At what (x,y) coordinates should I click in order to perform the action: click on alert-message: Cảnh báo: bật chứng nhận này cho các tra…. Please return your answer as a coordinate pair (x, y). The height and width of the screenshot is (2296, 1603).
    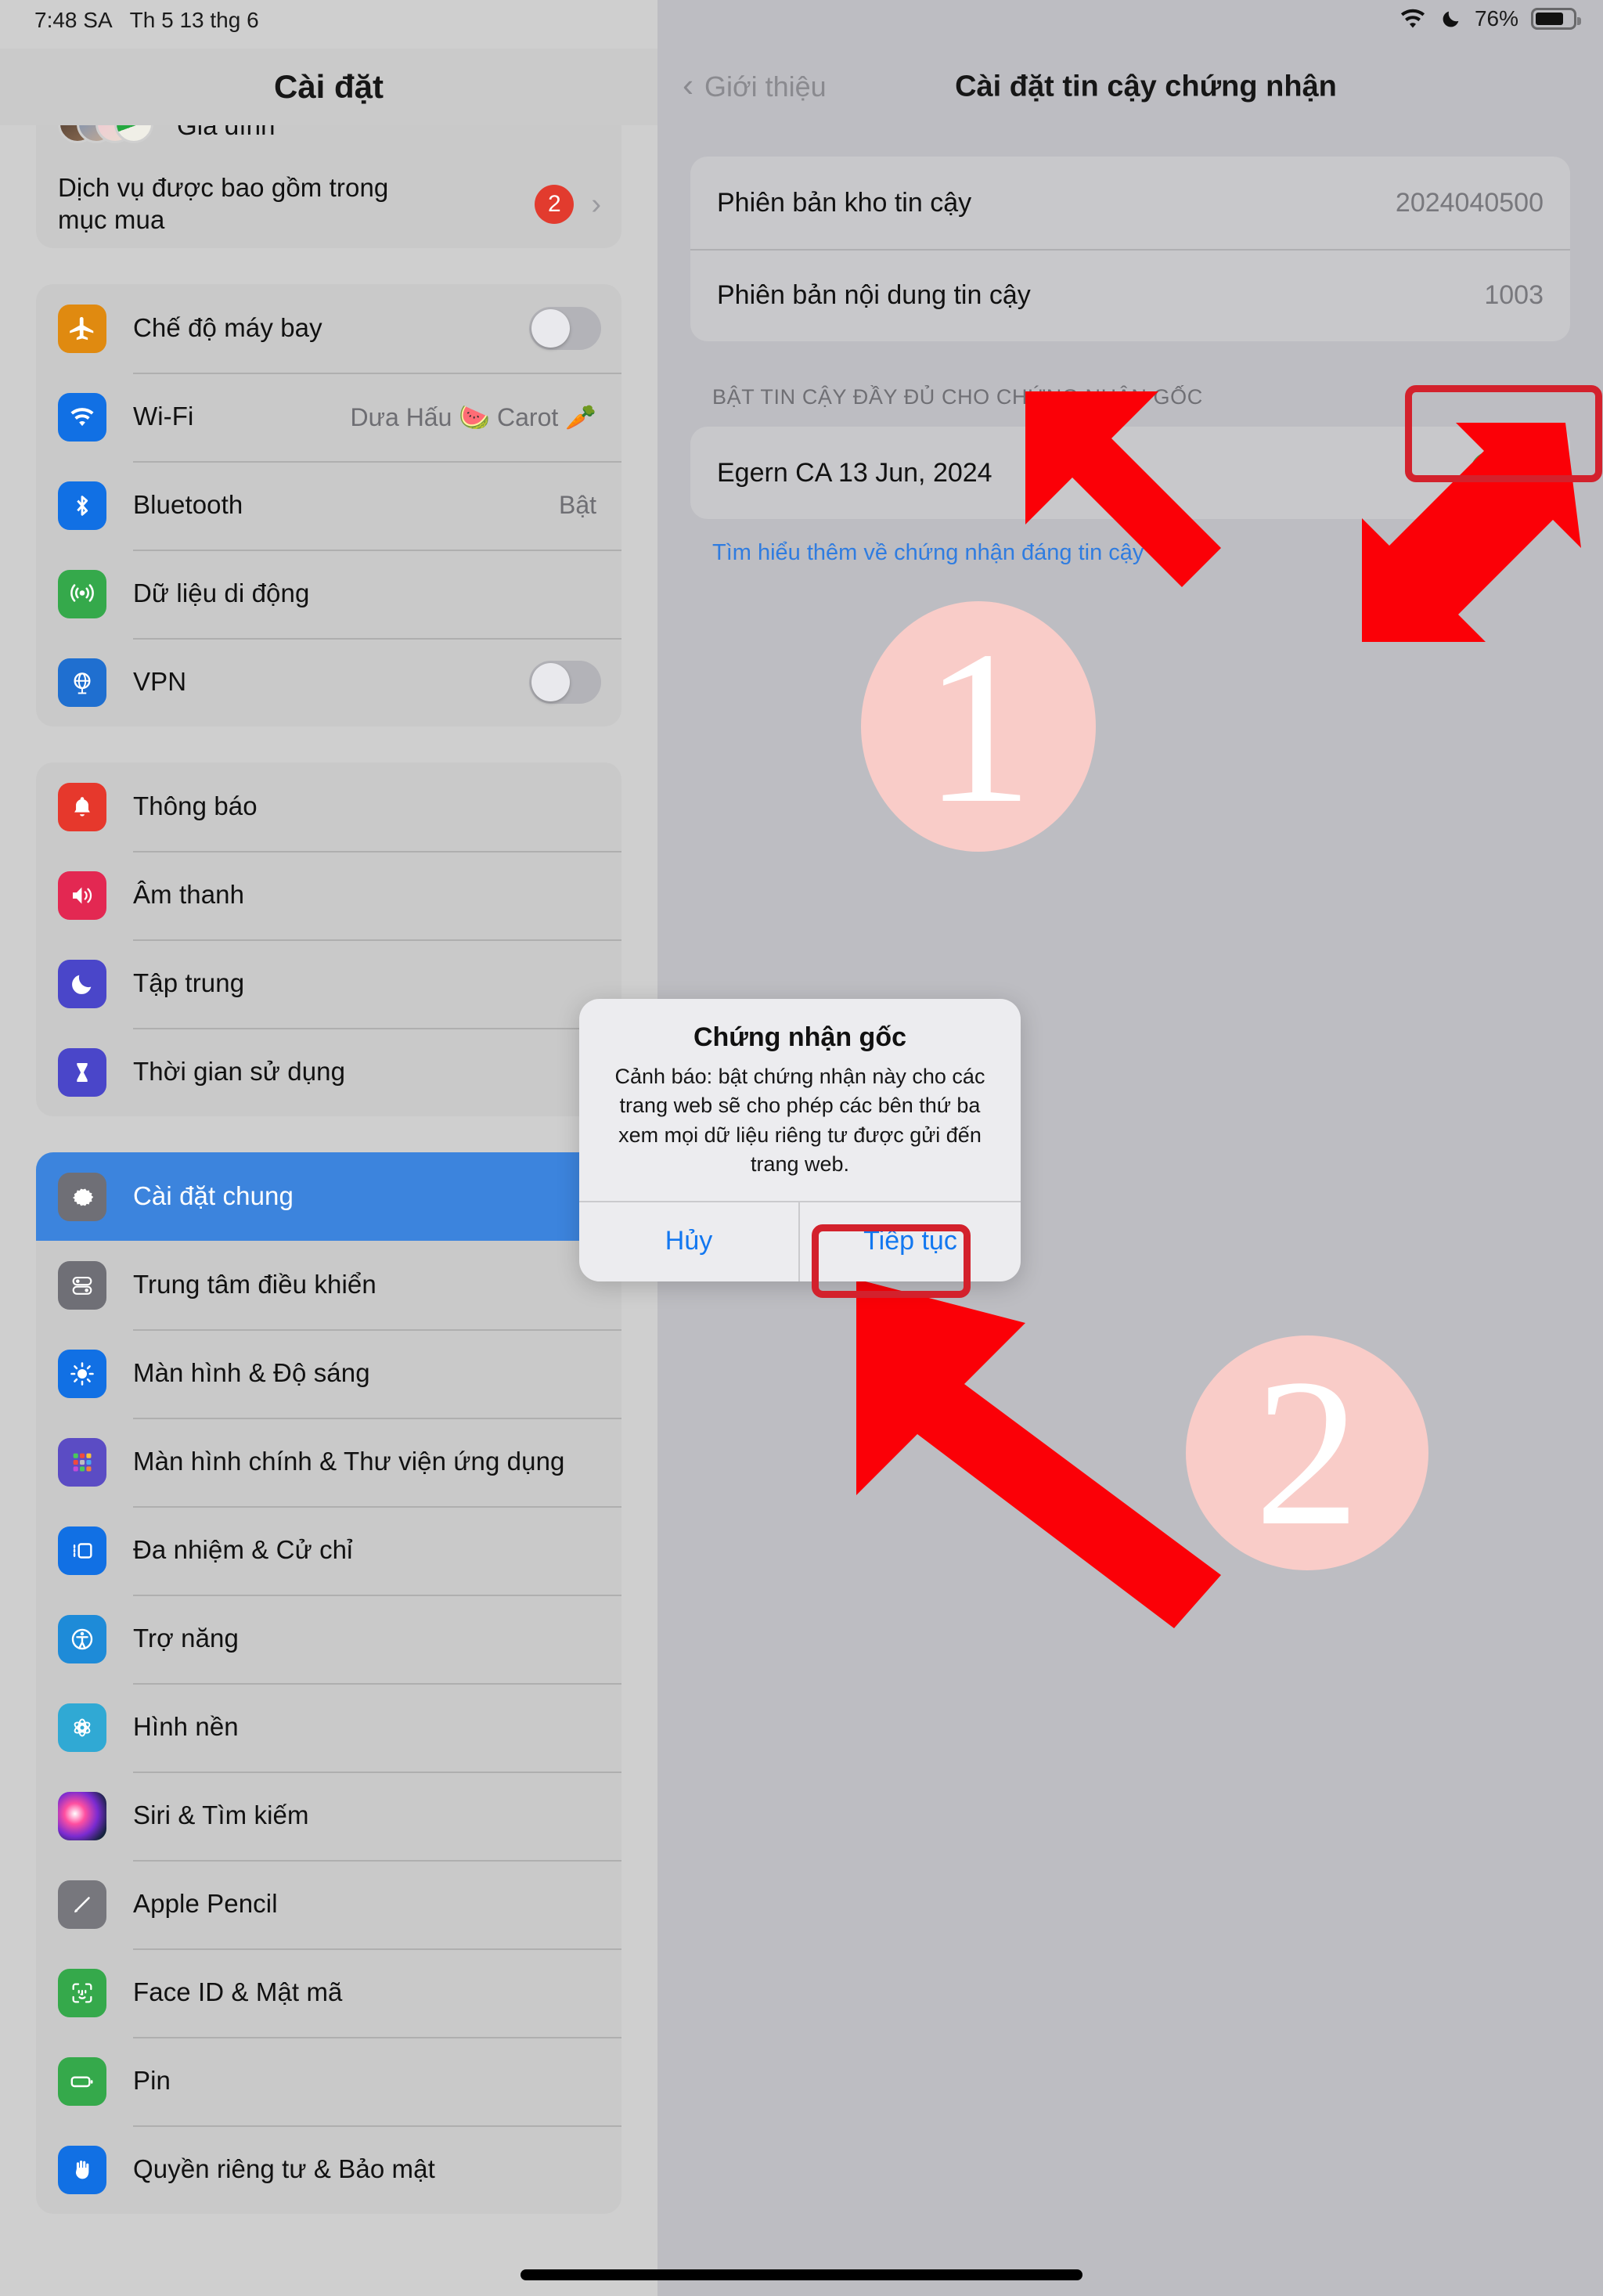
    Looking at the image, I should click on (799, 1120).